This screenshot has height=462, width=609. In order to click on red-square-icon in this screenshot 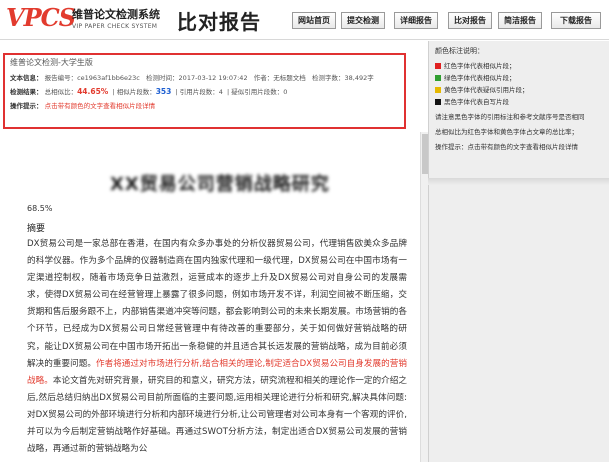, I will do `click(438, 66)`.